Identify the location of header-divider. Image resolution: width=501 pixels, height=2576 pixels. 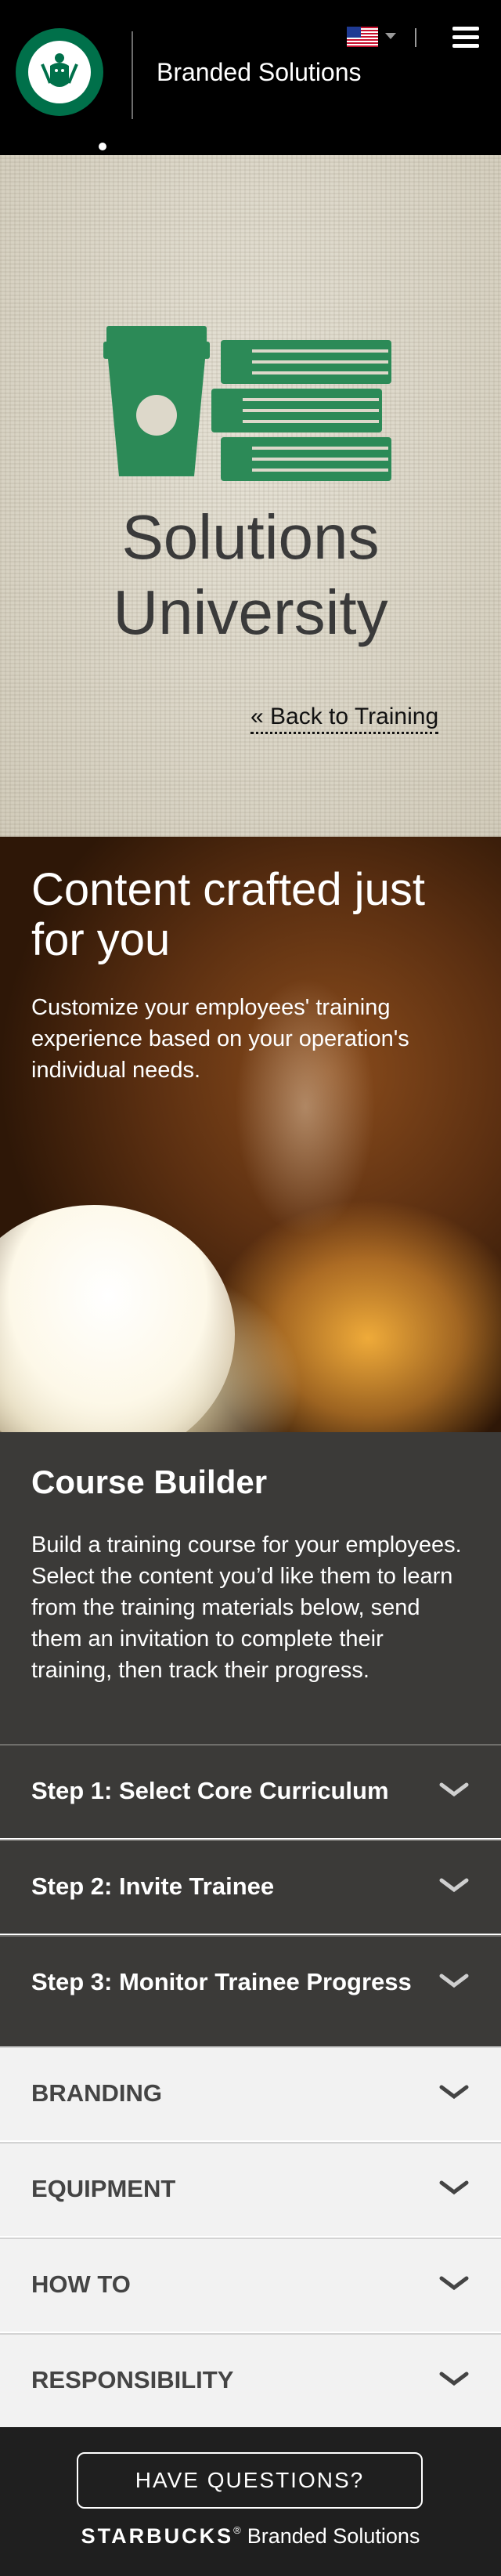
(132, 75).